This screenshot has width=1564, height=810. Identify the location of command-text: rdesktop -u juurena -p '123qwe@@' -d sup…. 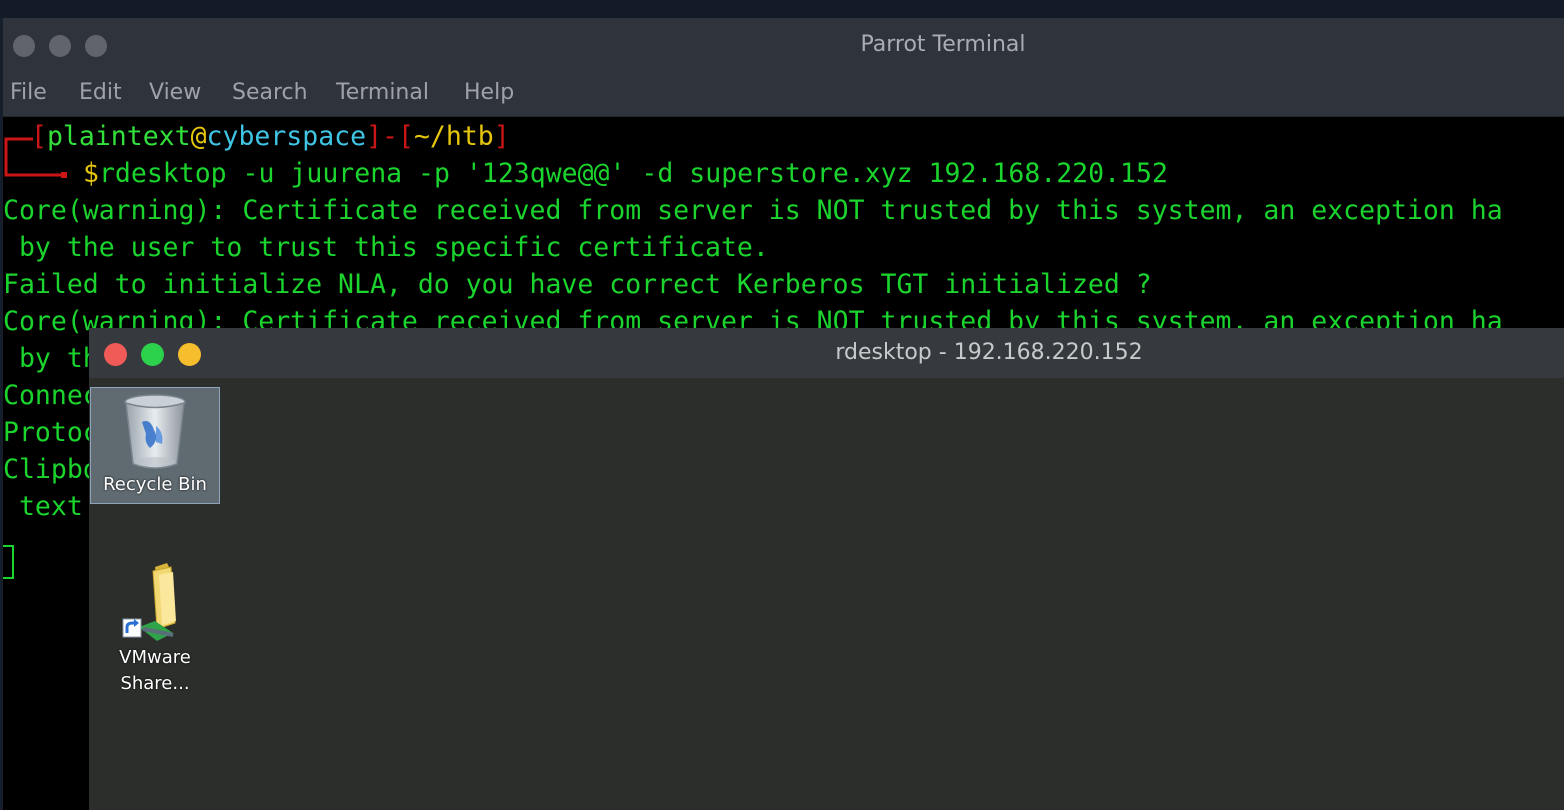
(633, 173).